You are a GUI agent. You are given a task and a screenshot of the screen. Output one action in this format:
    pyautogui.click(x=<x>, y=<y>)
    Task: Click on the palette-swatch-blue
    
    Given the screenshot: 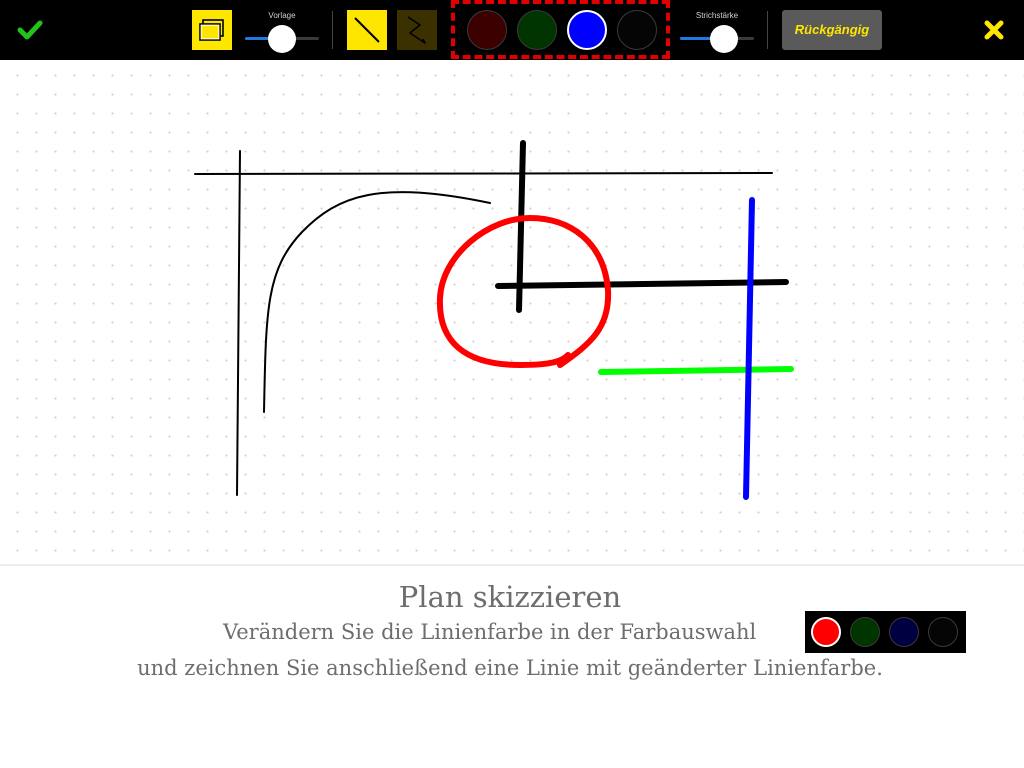 What is the action you would take?
    pyautogui.click(x=904, y=632)
    